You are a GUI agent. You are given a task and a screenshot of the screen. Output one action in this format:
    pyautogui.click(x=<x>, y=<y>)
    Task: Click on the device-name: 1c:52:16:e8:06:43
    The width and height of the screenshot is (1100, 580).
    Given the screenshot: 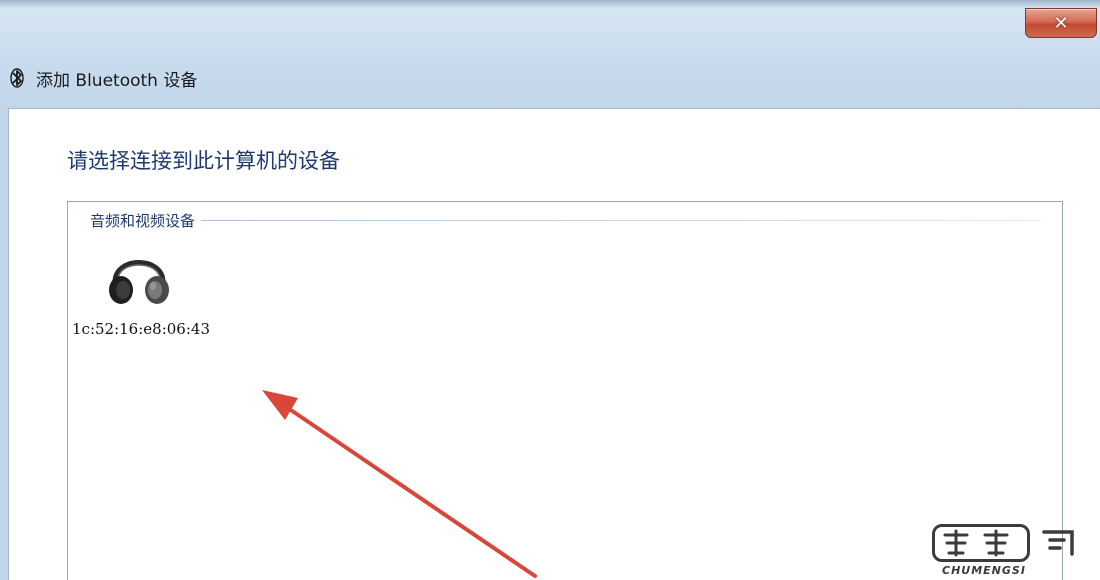 What is the action you would take?
    pyautogui.click(x=141, y=329)
    